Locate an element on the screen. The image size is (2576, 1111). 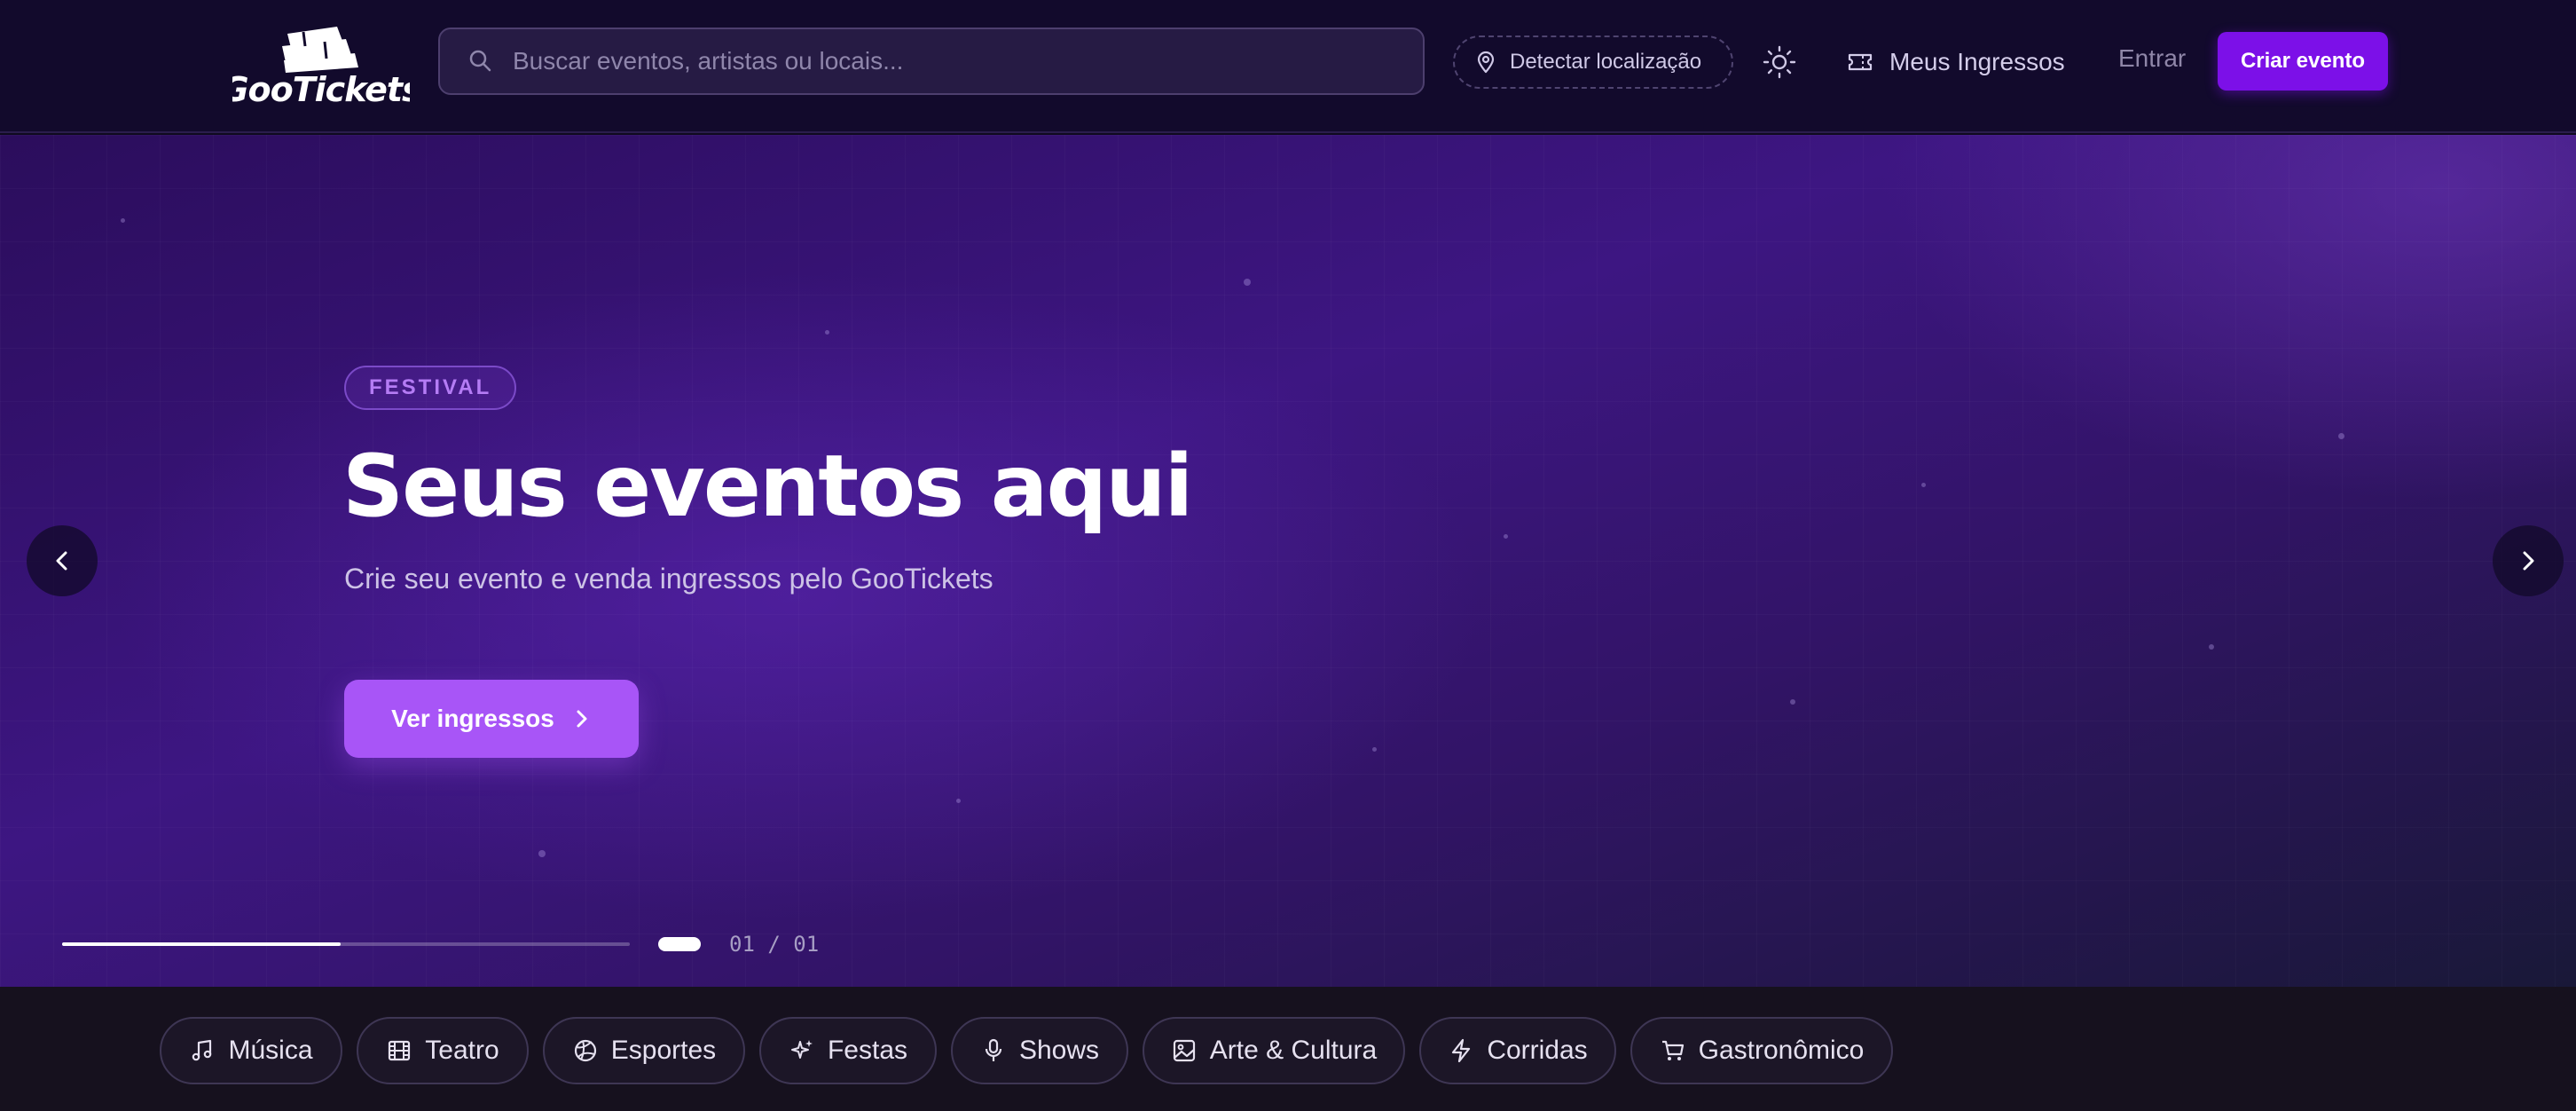
sun-icon is located at coordinates (1779, 62).